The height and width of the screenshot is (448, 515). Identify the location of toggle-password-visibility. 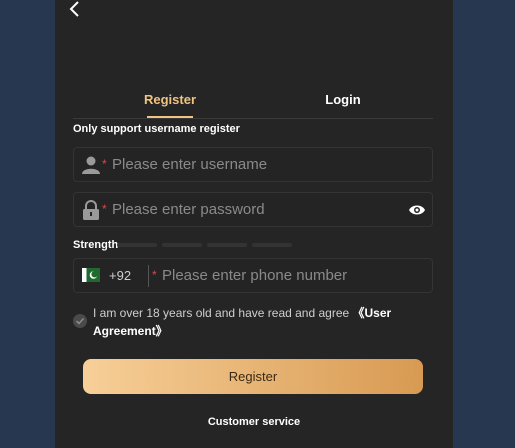
(417, 210).